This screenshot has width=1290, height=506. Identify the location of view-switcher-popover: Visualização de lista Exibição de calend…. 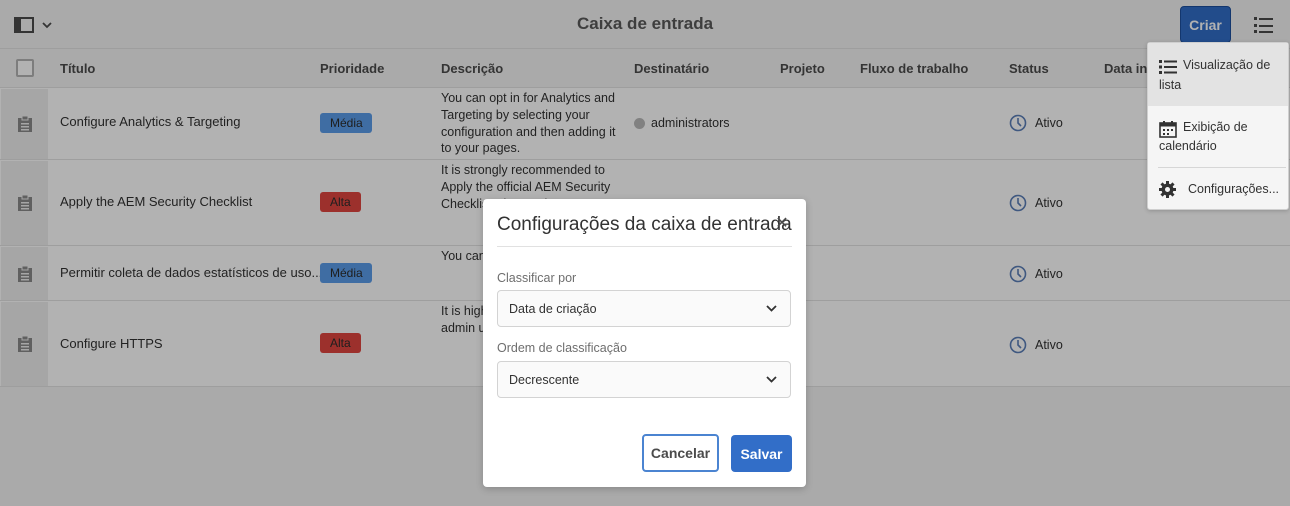
(1218, 126).